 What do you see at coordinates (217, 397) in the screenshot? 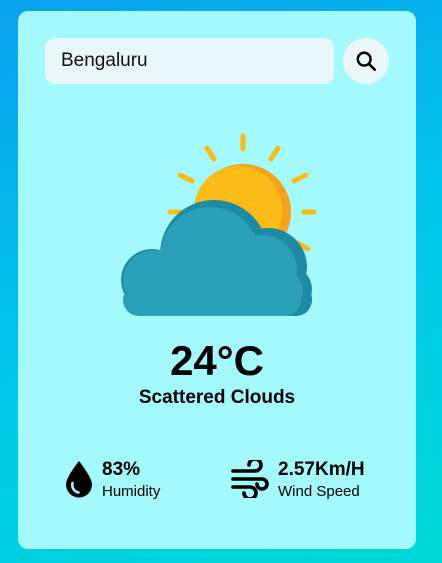
I see `weather-description: Scattered Clouds` at bounding box center [217, 397].